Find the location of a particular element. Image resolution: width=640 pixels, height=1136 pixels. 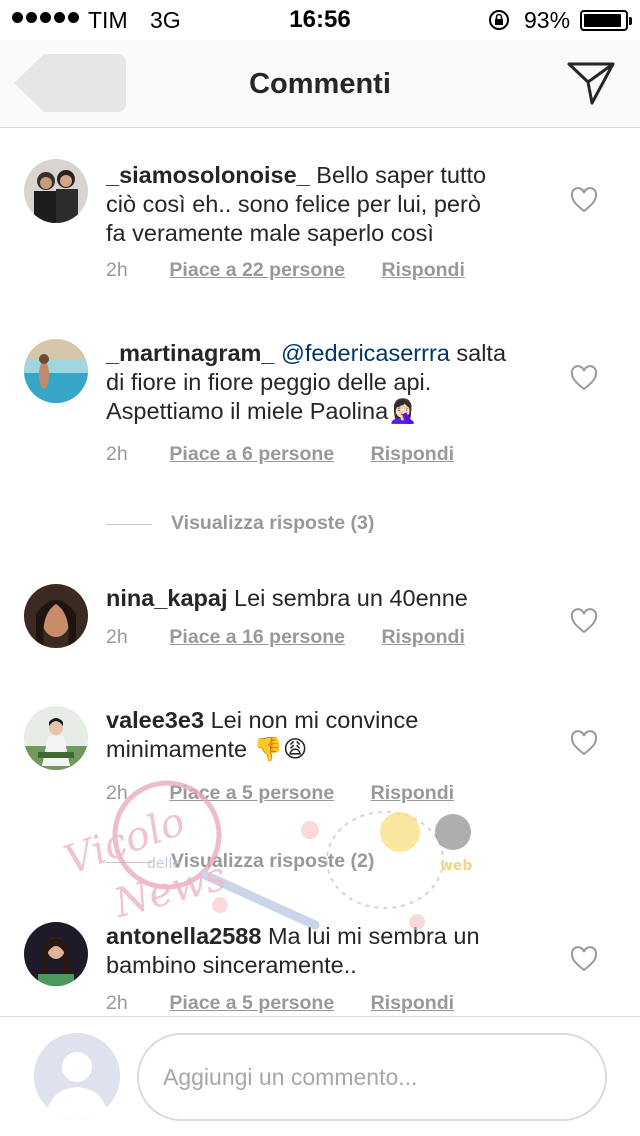

comment-username: _martinagram_ is located at coordinates (190, 353).